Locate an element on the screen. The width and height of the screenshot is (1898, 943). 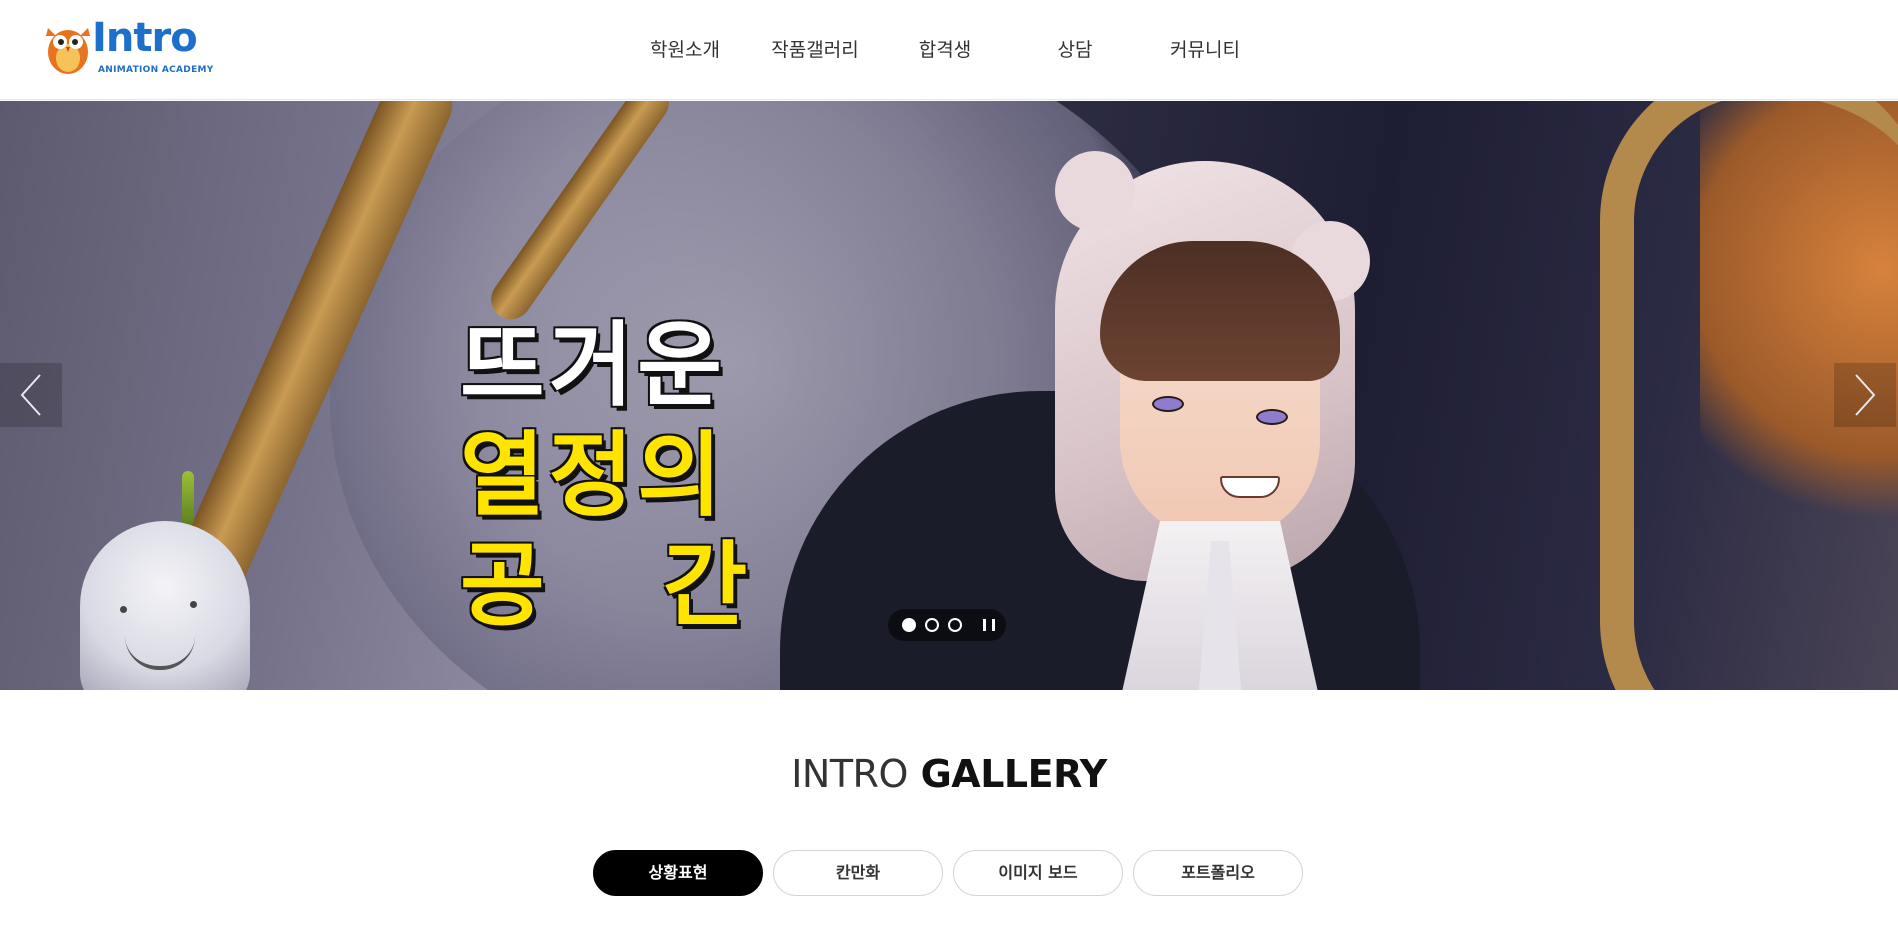
character-hair is located at coordinates (1220, 311).